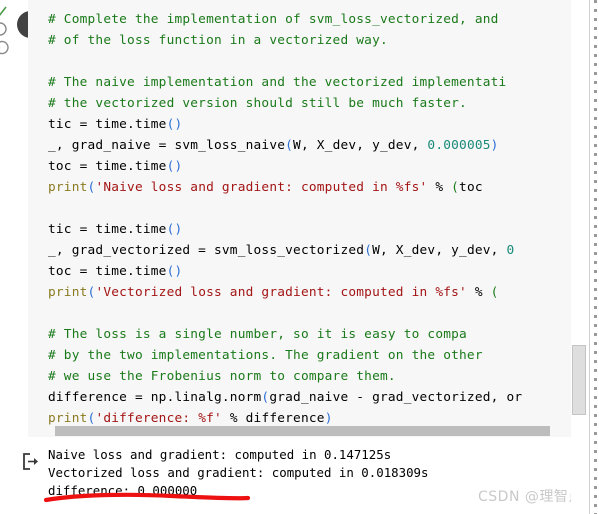 The width and height of the screenshot is (599, 514). I want to click on edge-icon-group, so click(4, 30).